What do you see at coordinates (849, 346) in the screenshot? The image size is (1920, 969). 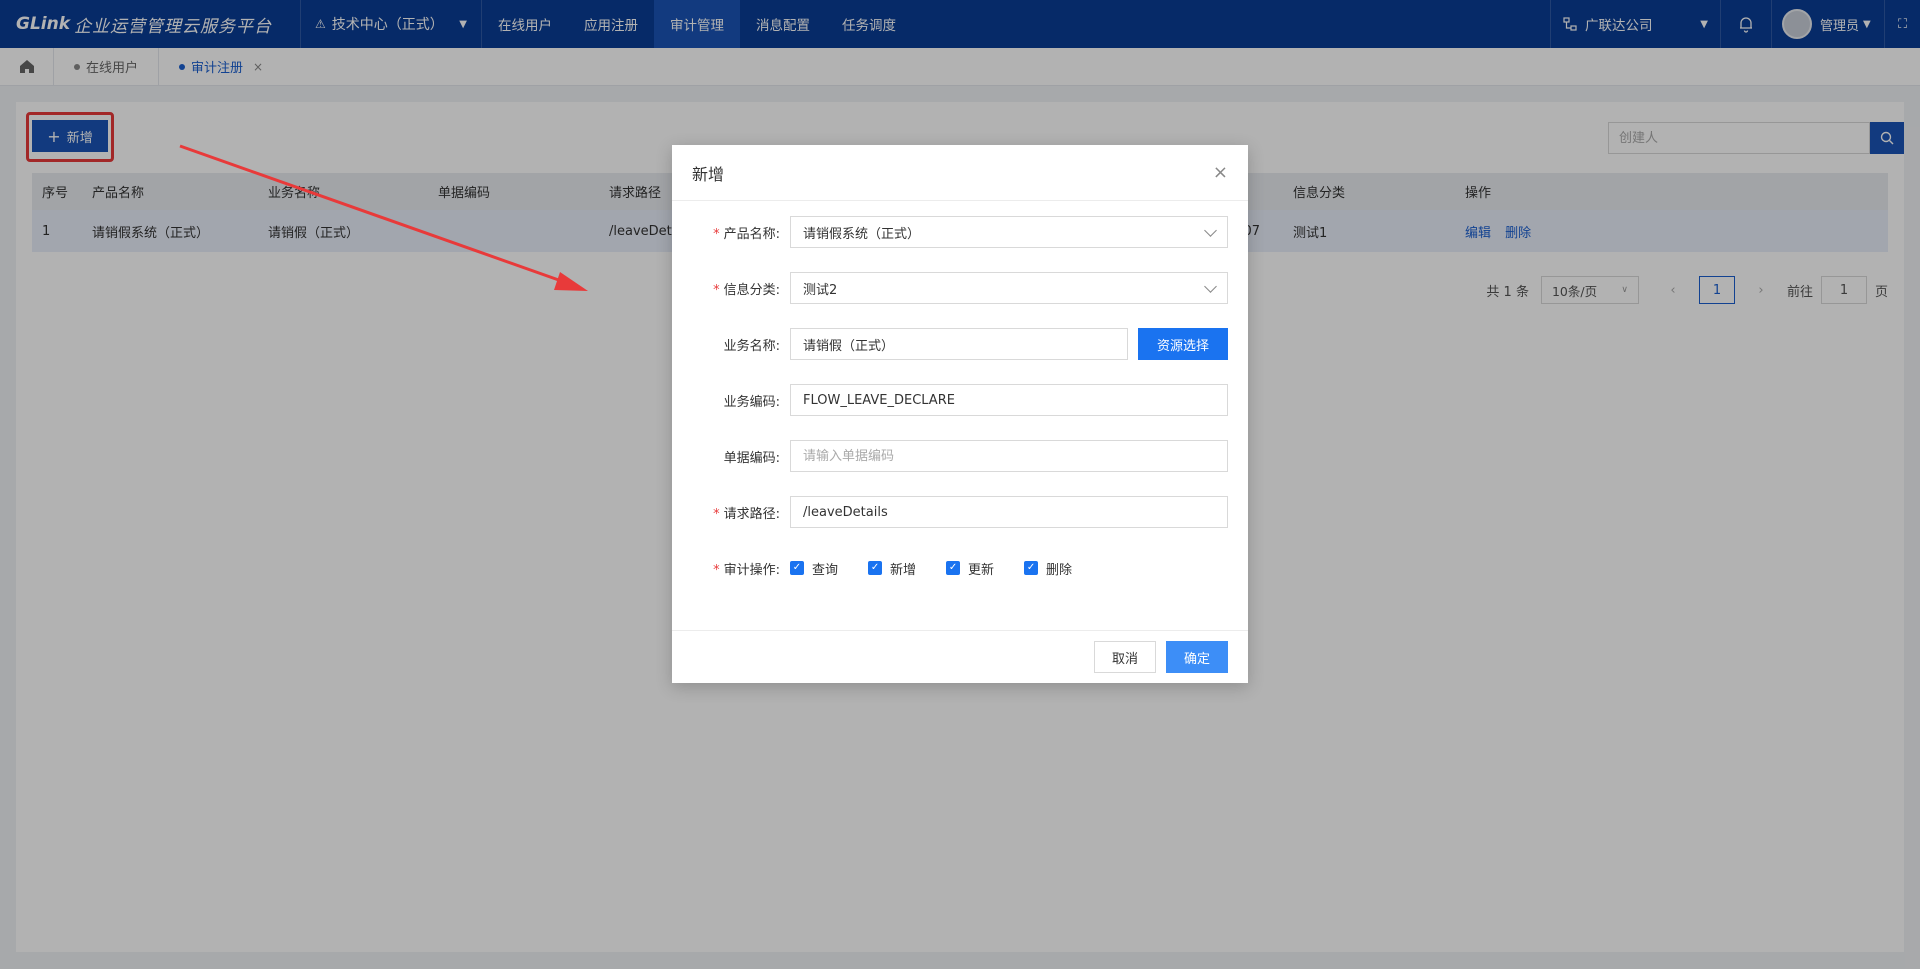 I see `business-field-value: 请销假（正式）` at bounding box center [849, 346].